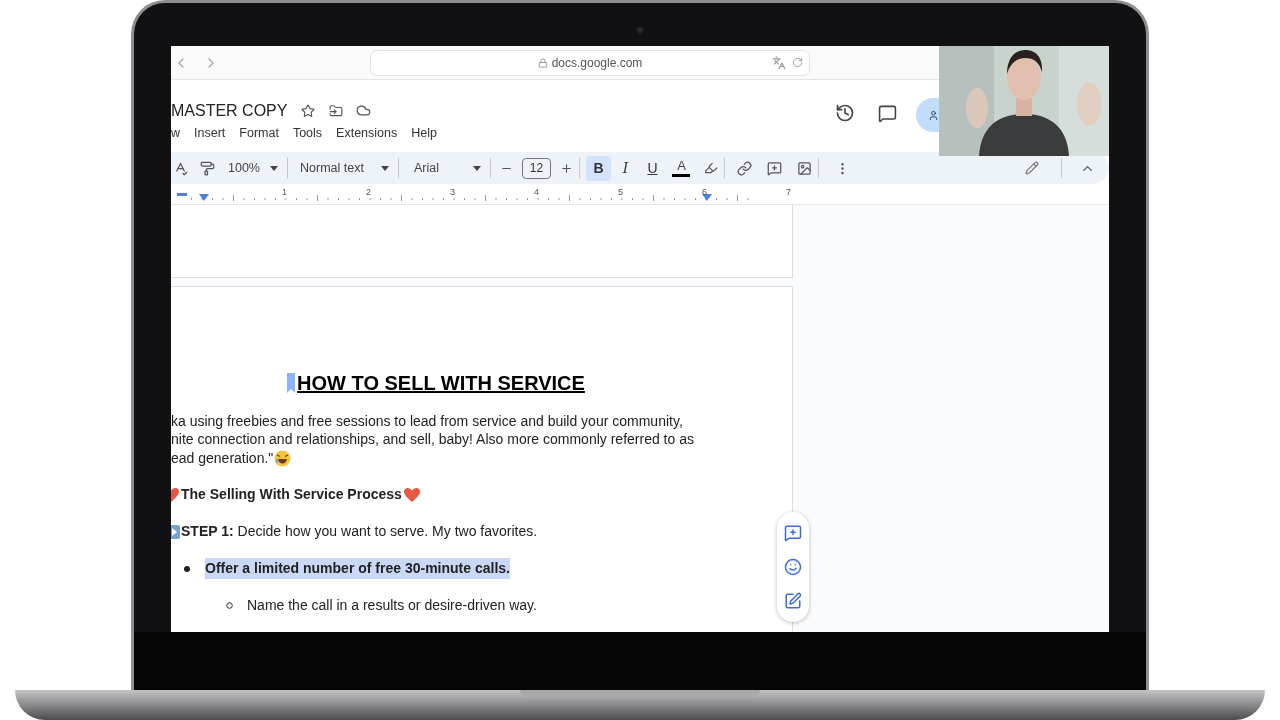 The height and width of the screenshot is (720, 1280). I want to click on url-text: docs.google.com, so click(597, 63).